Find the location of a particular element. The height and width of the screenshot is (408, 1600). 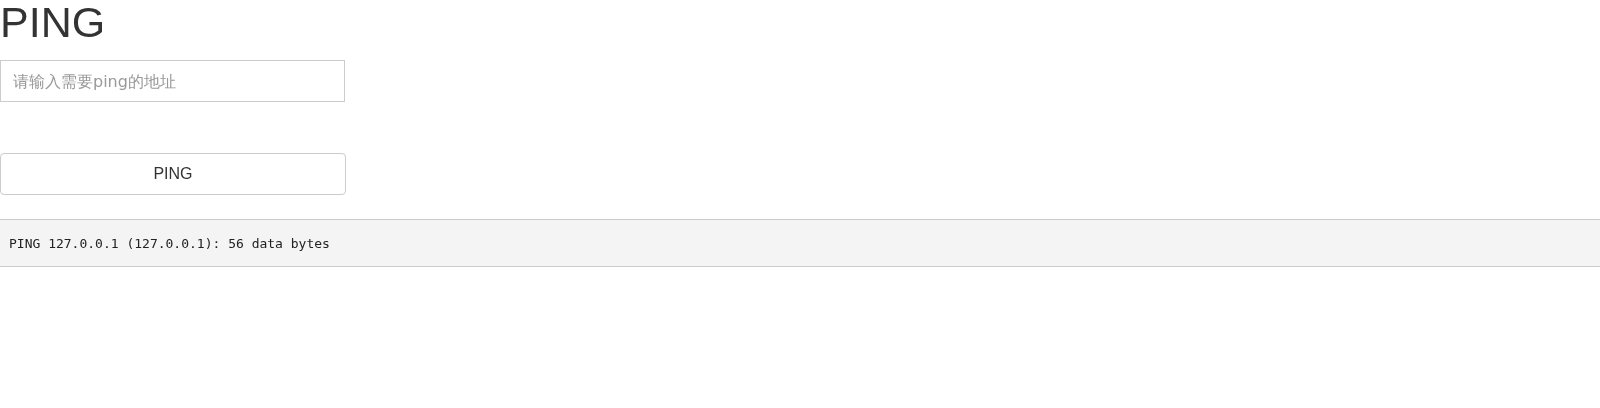

output-text: PING 127.0.0.1 (127.0.0.1): 56 data bytes is located at coordinates (169, 243).